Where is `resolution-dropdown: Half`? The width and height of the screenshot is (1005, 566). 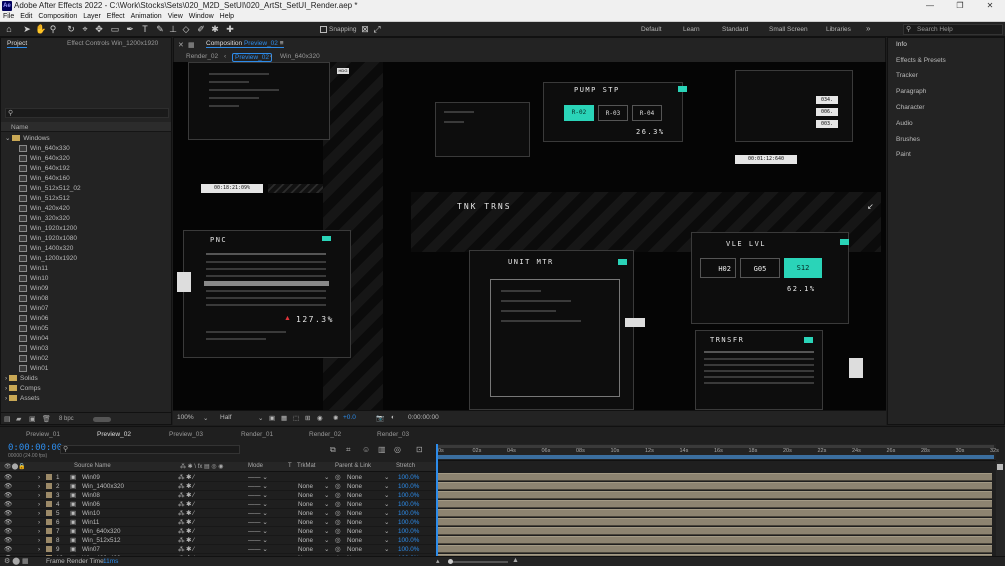 resolution-dropdown: Half is located at coordinates (226, 417).